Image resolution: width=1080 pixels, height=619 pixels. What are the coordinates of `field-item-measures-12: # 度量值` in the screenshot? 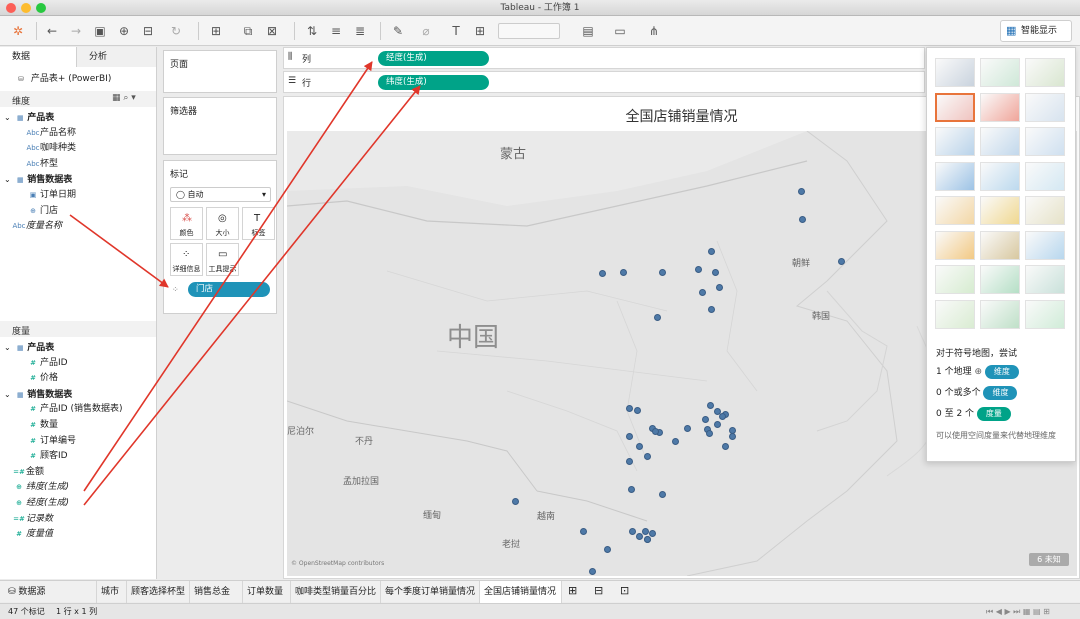 It's located at (32, 534).